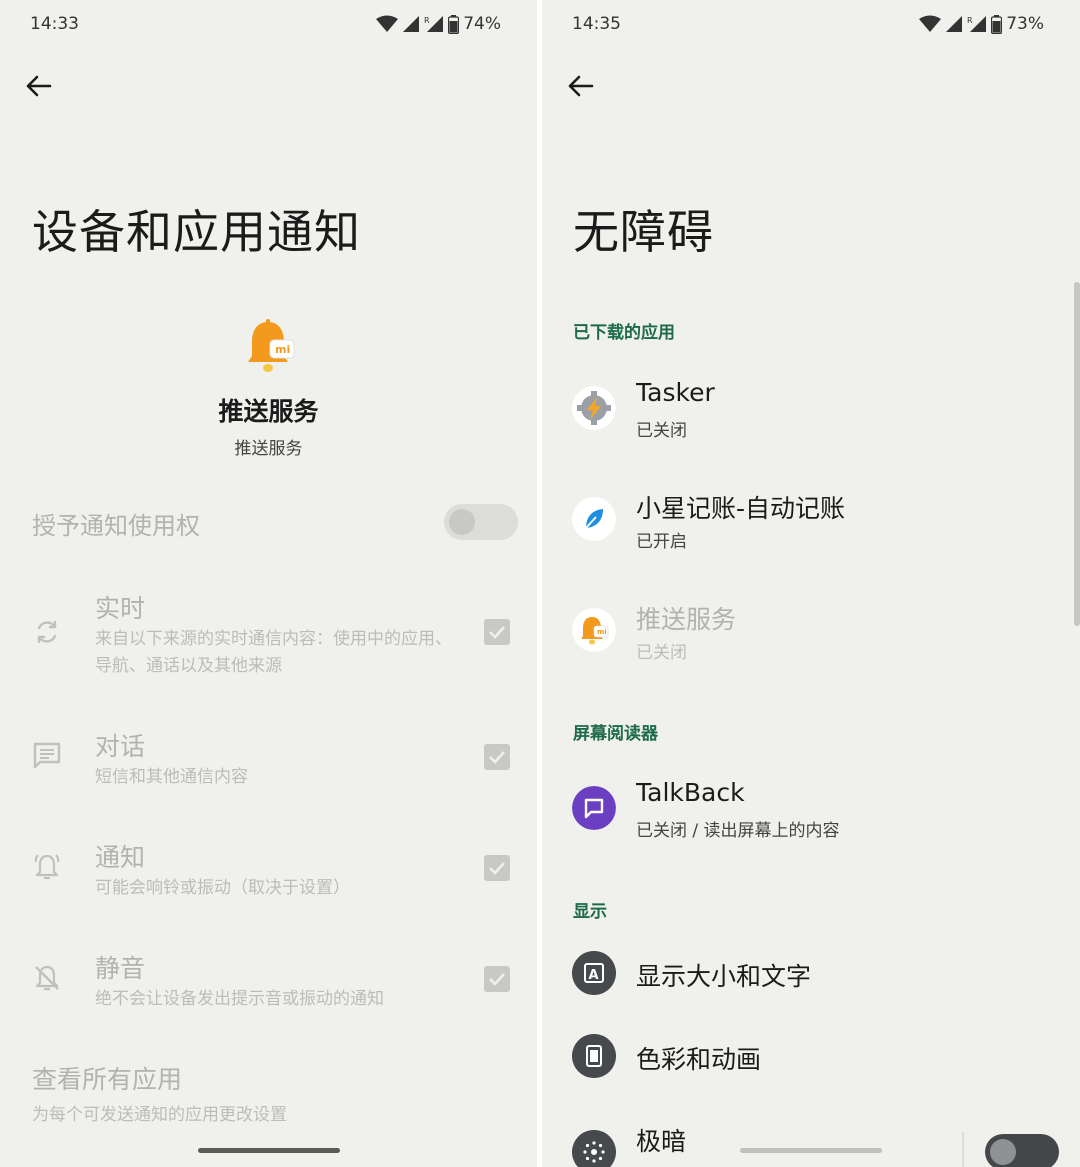 This screenshot has width=1080, height=1167. Describe the element at coordinates (811, 25) in the screenshot. I see `status-bar: 14:35 R 73%` at that location.